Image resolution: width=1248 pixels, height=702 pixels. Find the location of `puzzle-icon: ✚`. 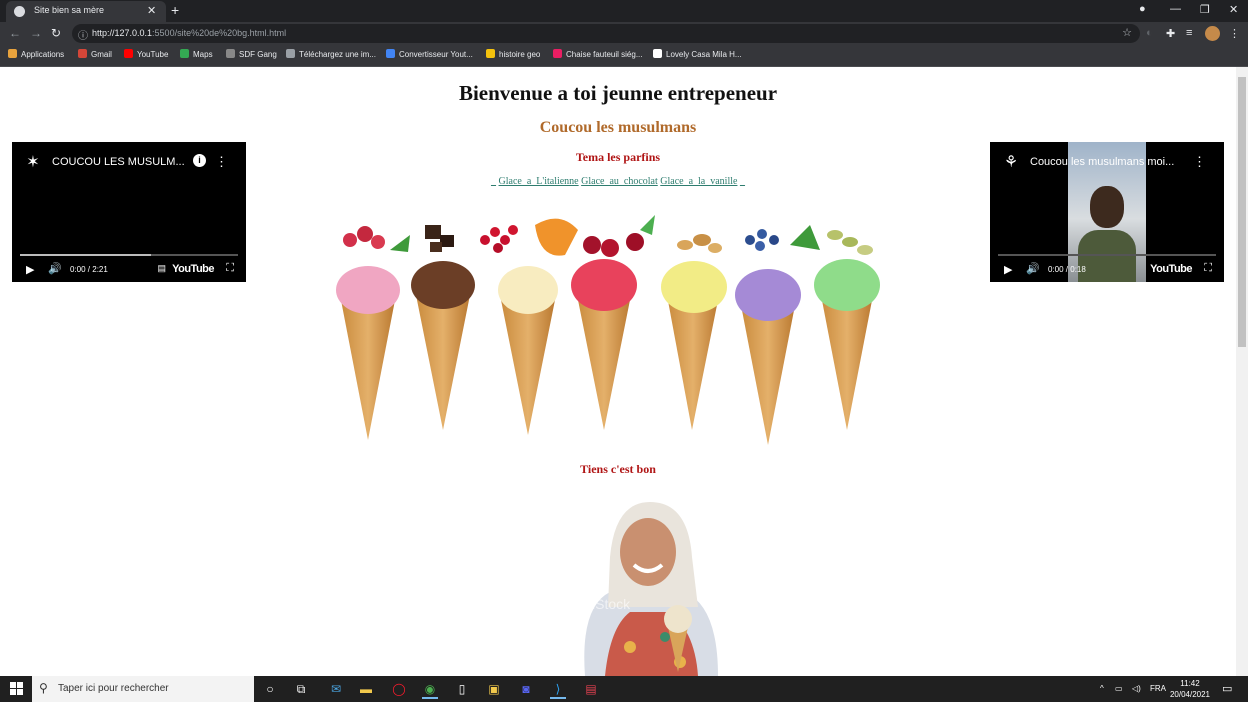

puzzle-icon: ✚ is located at coordinates (1170, 33).